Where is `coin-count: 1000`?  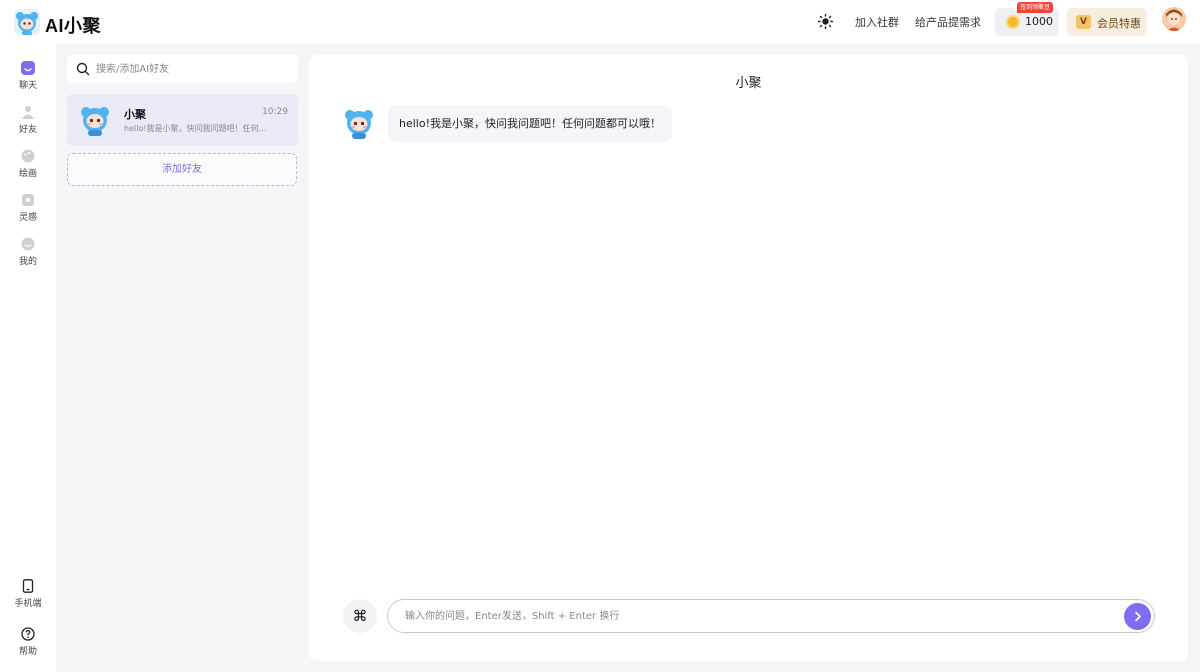
coin-count: 1000 is located at coordinates (1039, 21).